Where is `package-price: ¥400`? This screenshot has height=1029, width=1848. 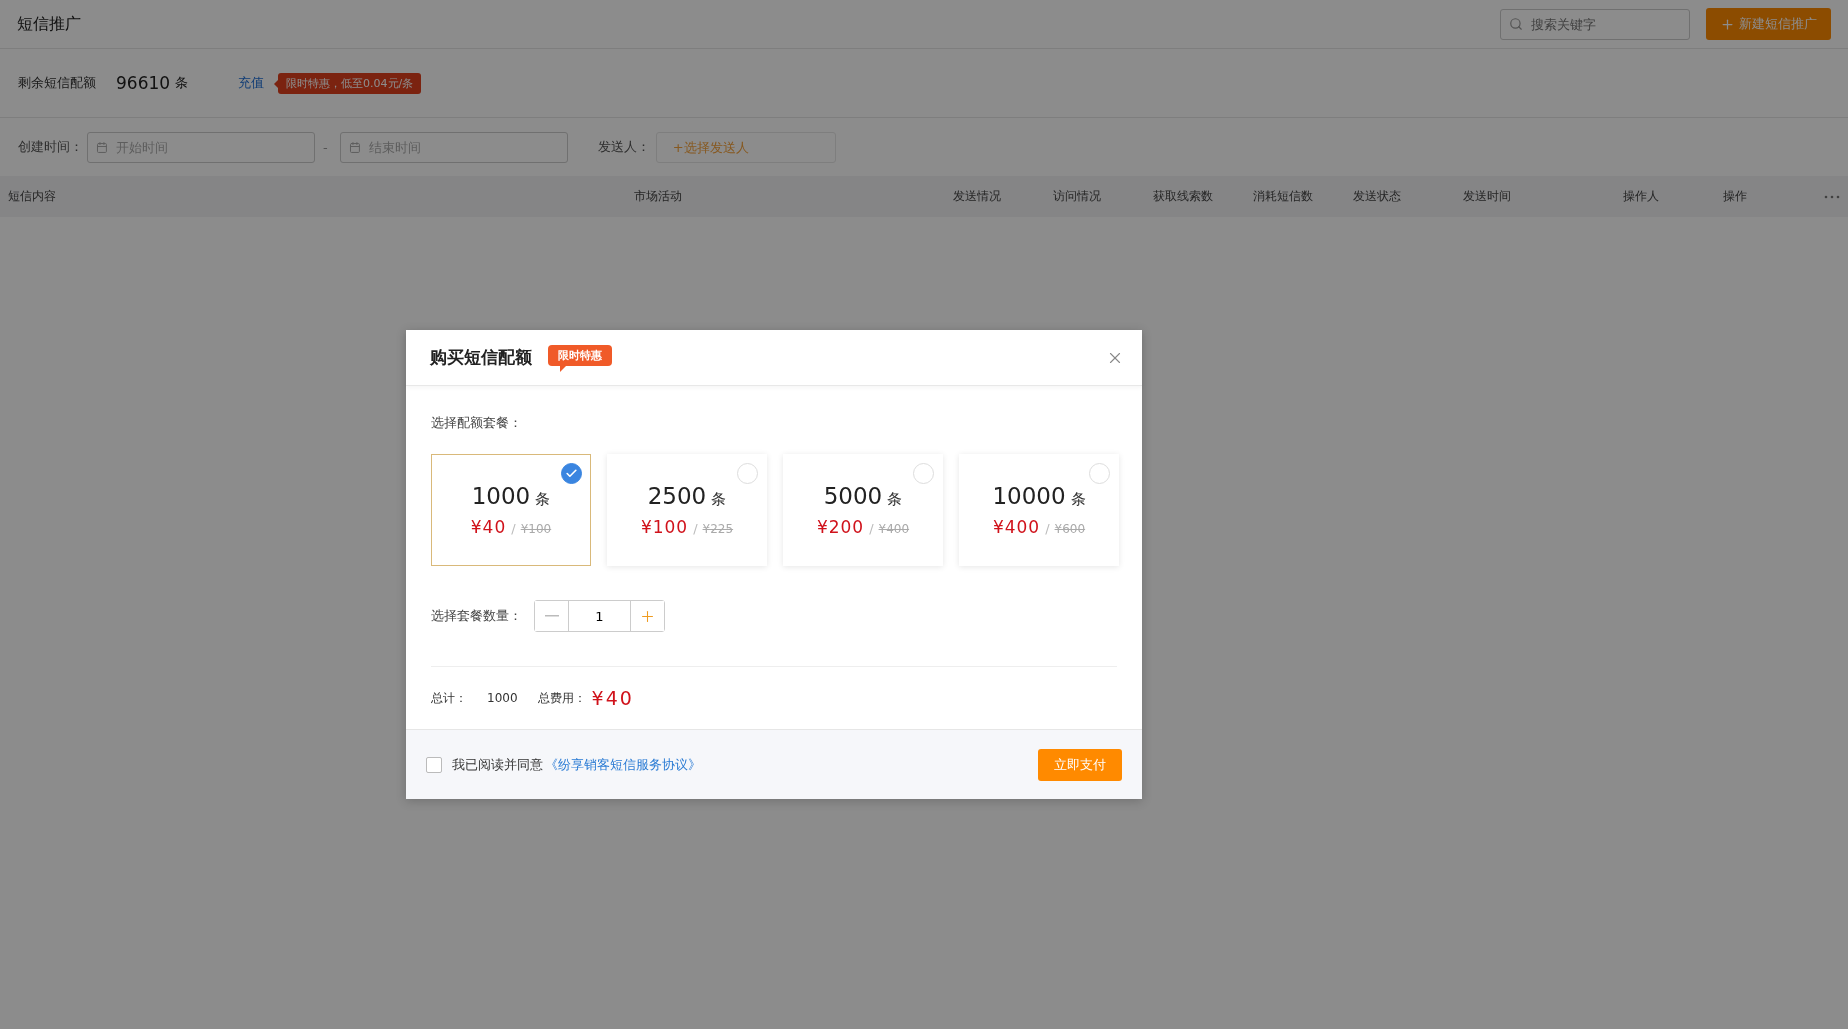 package-price: ¥400 is located at coordinates (1016, 527).